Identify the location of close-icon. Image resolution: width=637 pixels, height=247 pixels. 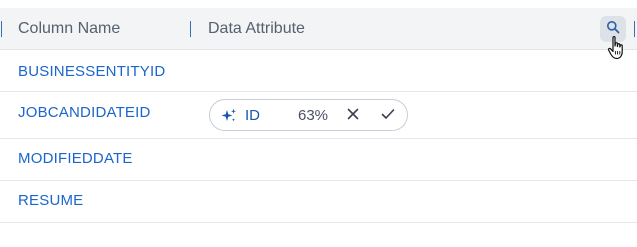
(353, 116).